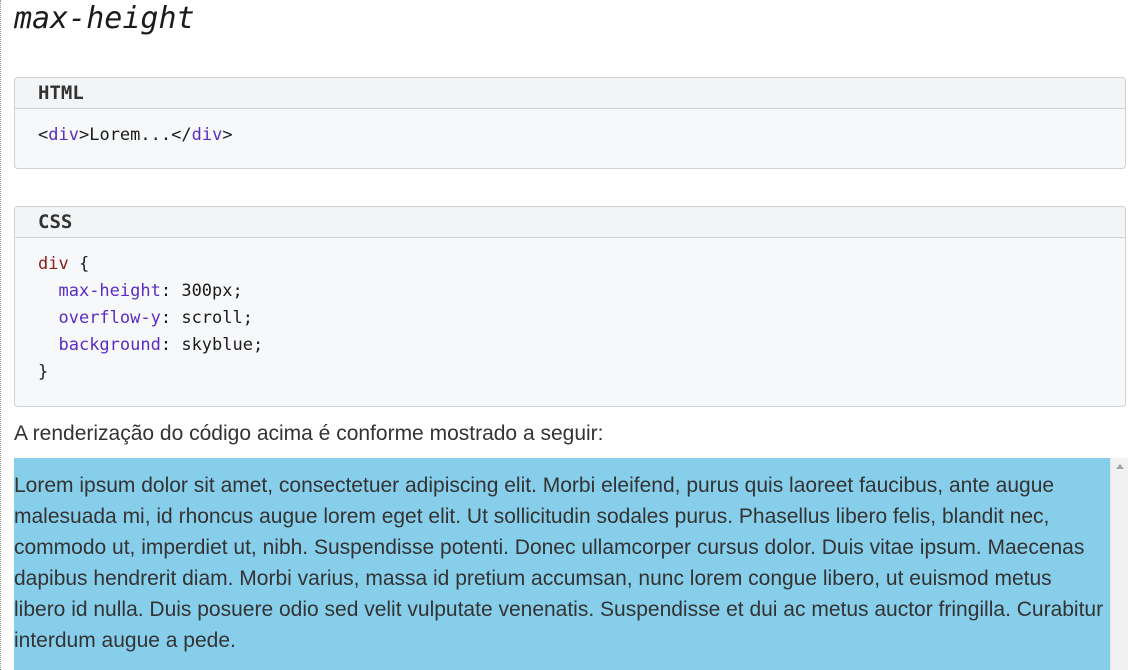  I want to click on html-close-tag: div, so click(207, 135).